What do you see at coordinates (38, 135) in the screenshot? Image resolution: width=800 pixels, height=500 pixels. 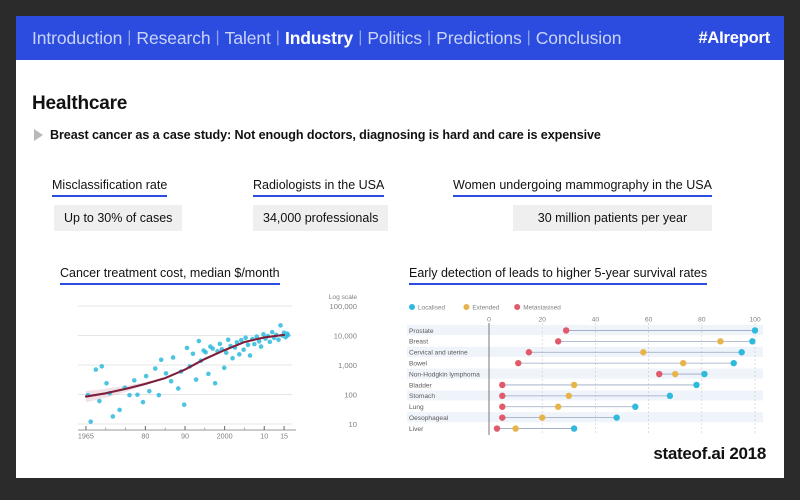 I see `triangle-right-icon` at bounding box center [38, 135].